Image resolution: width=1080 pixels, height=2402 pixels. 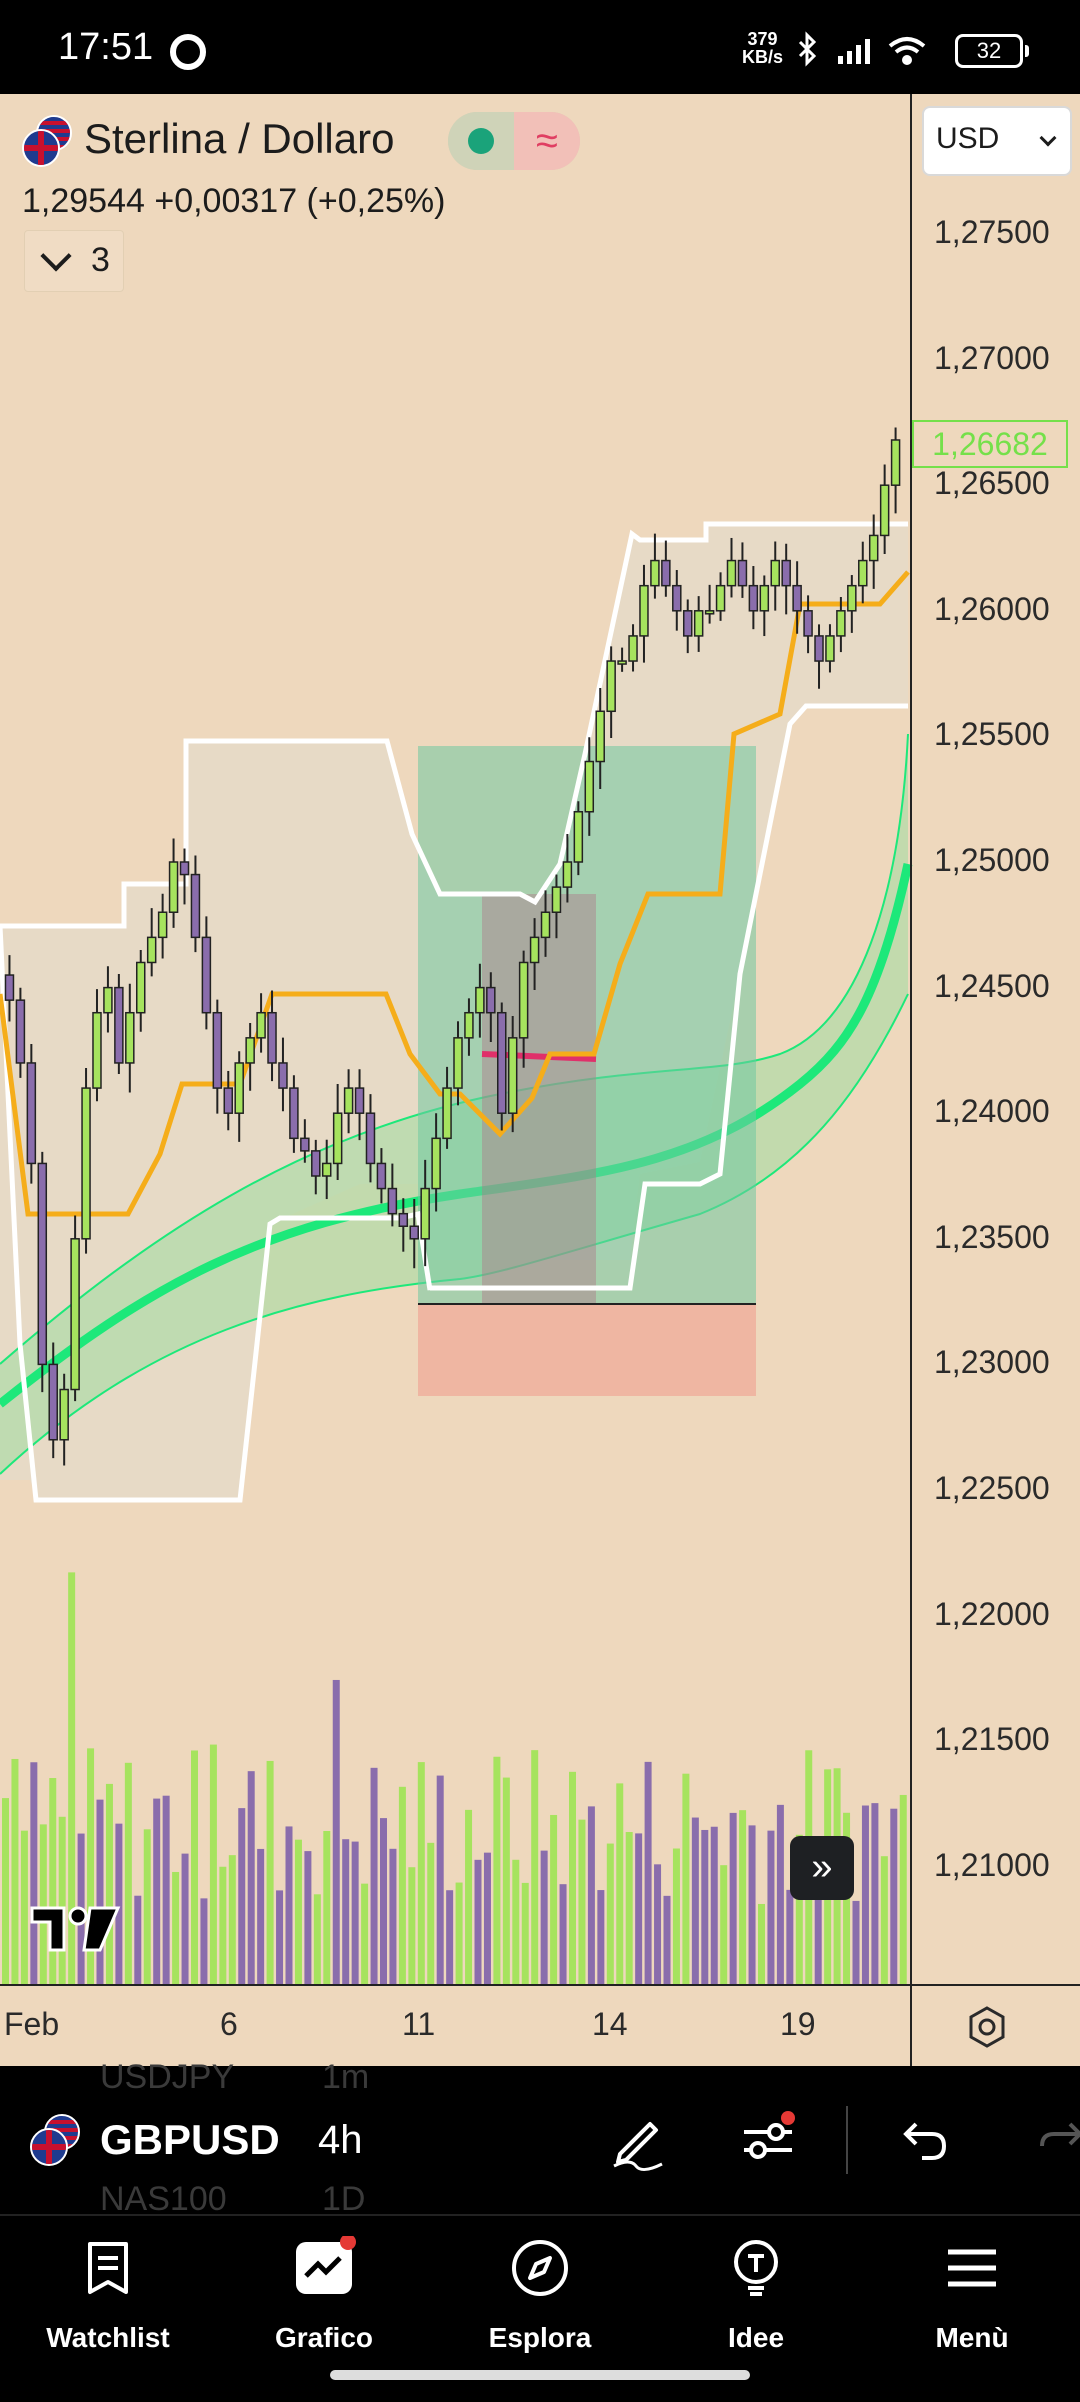 I want to click on prev-interval: 1m, so click(x=345, y=2077).